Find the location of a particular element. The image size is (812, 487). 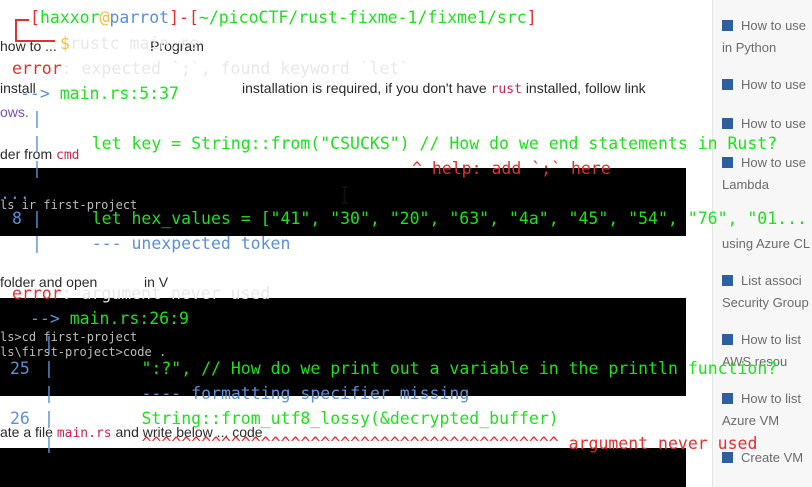

sidebar-item-1: How to use is located at coordinates (764, 25).